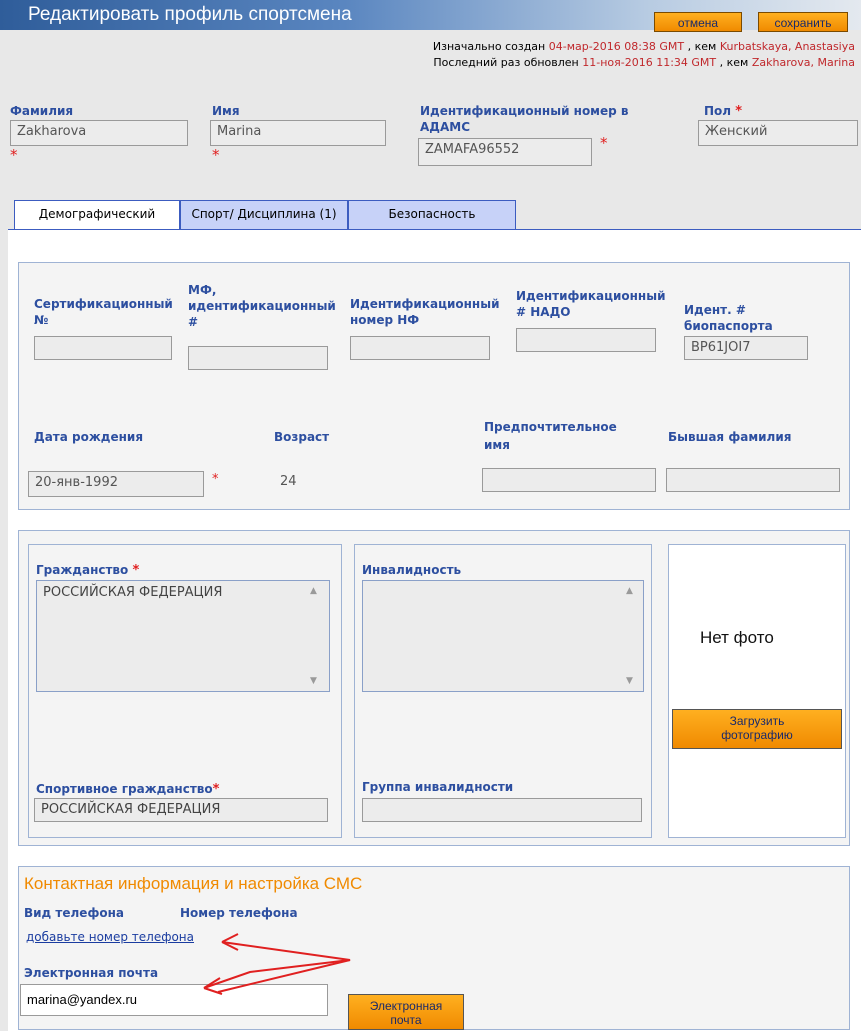  What do you see at coordinates (737, 637) in the screenshot?
I see `no-photo-text: Нет фото` at bounding box center [737, 637].